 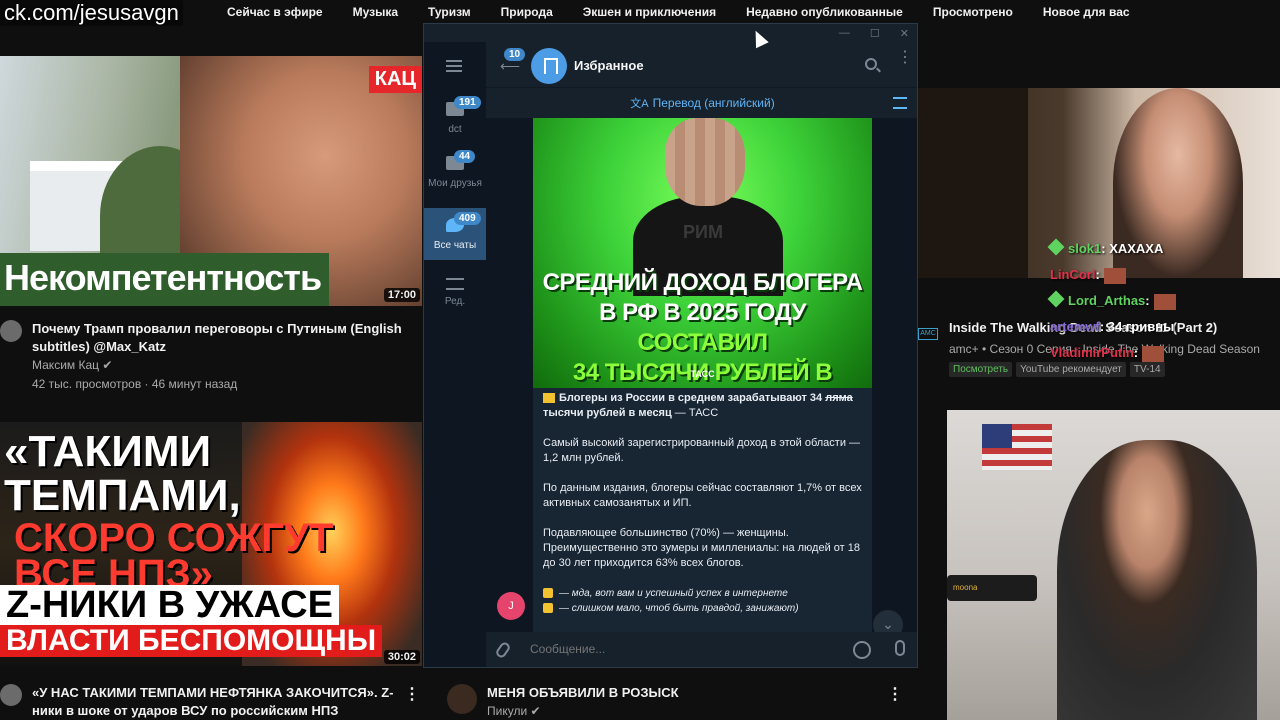 I want to click on mic-label: moona, so click(x=965, y=587).